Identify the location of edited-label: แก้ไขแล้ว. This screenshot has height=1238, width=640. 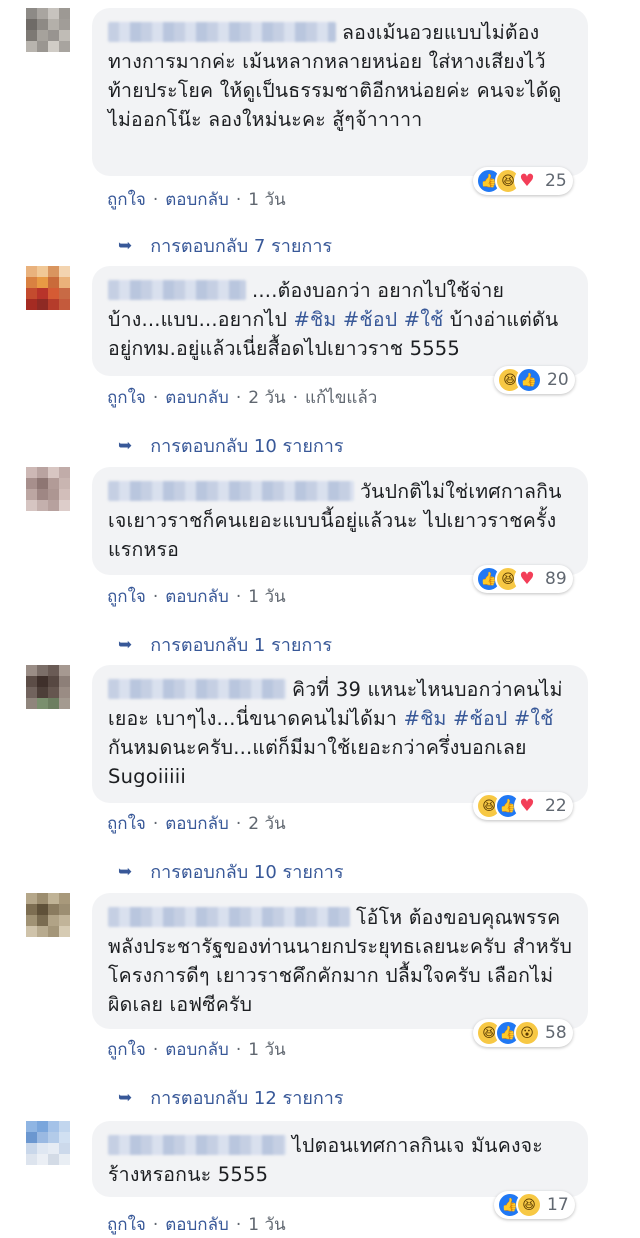
(341, 397).